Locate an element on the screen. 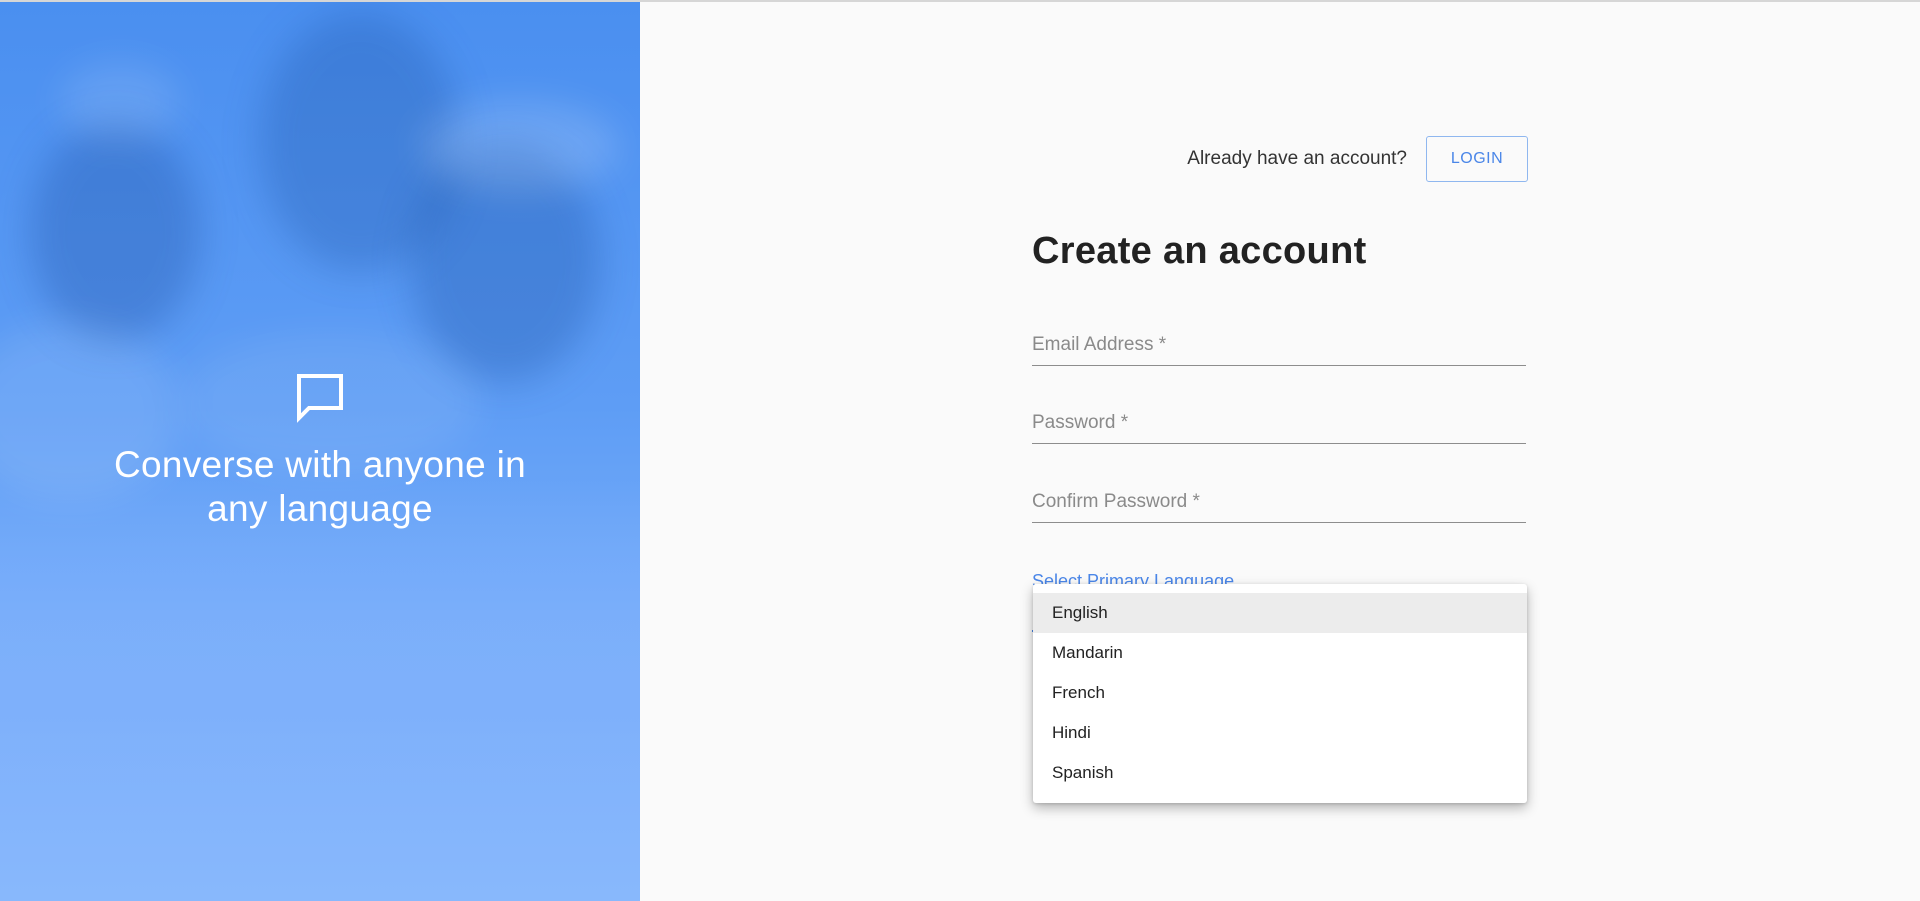  login-prompt-row: Already have an account? LOGIN is located at coordinates (1344, 159).